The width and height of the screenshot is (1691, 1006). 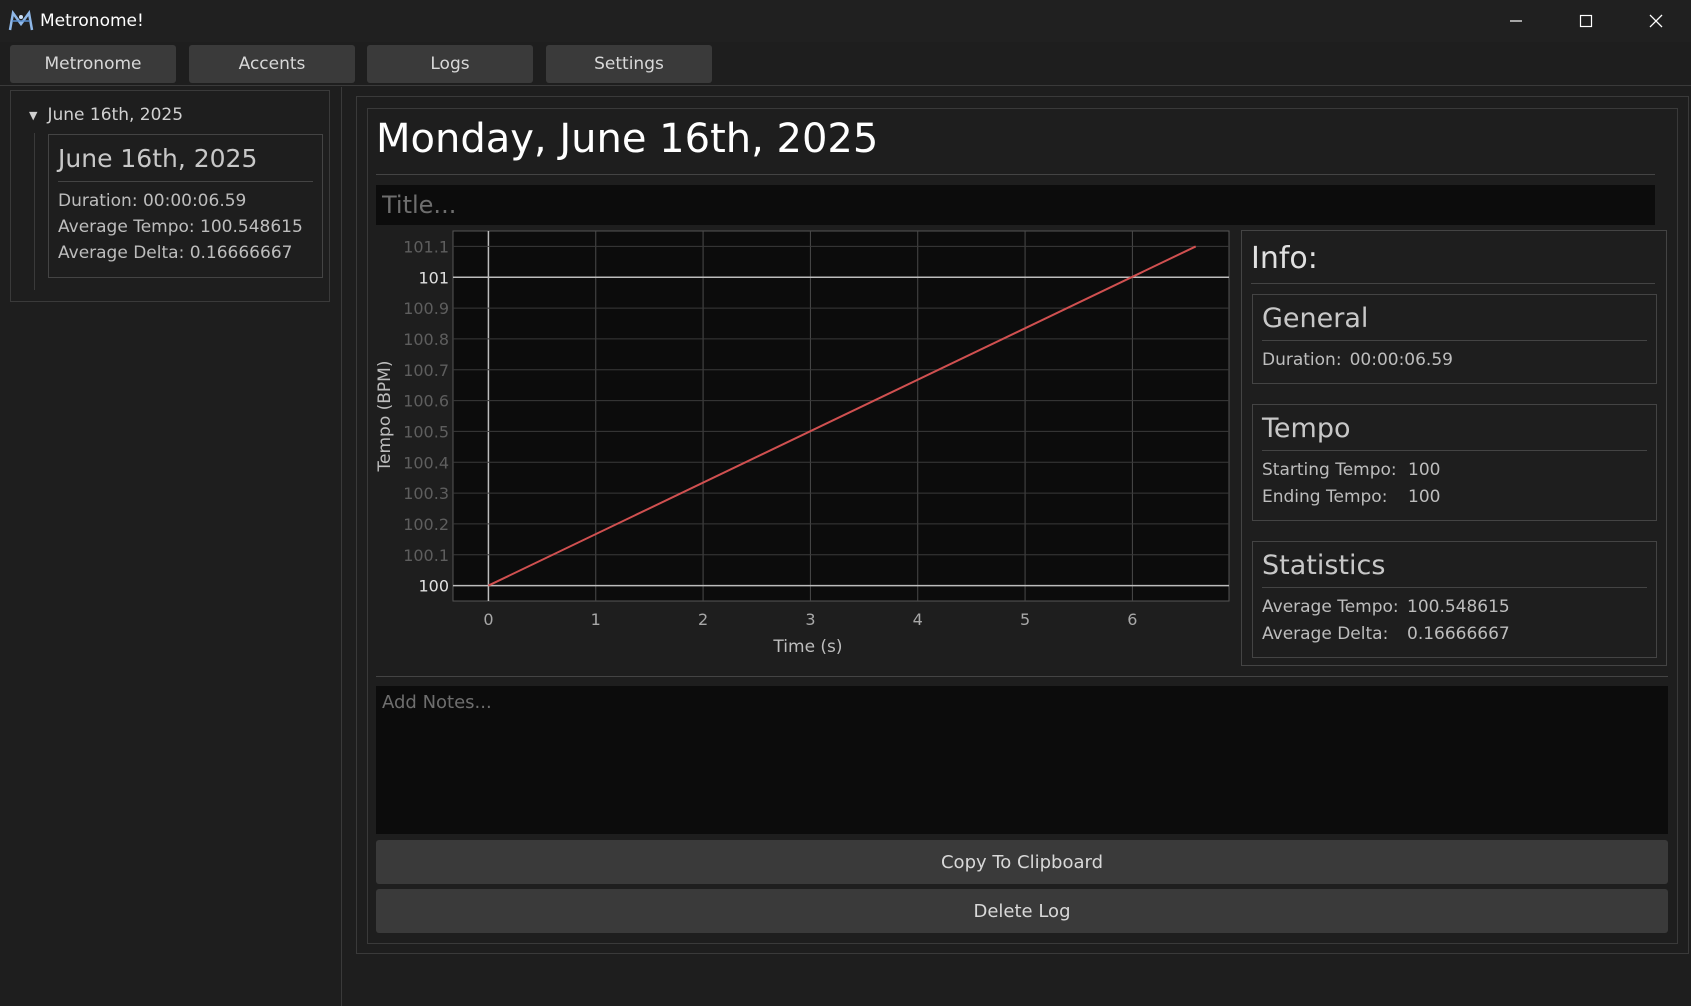 I want to click on y-tick-label: 100, so click(x=433, y=586).